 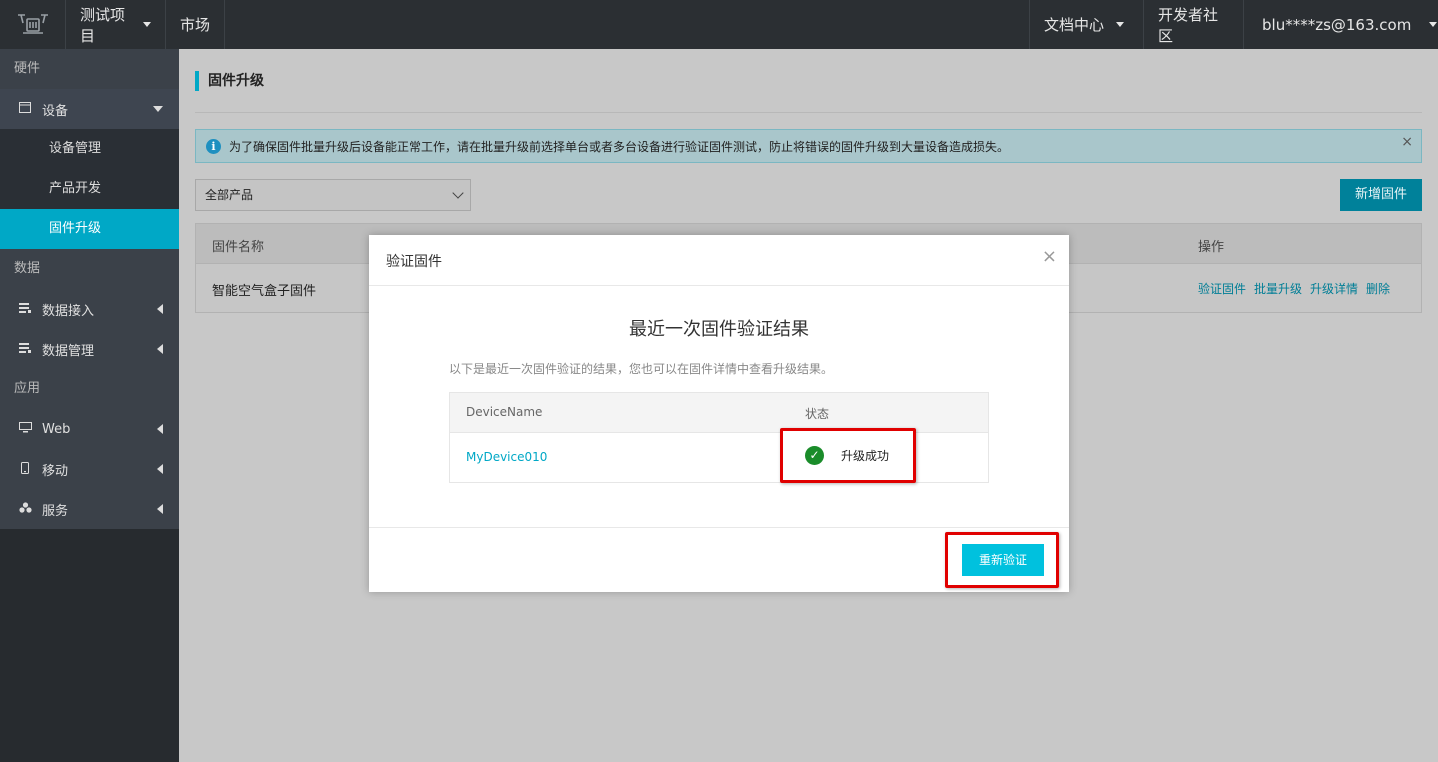 What do you see at coordinates (719, 329) in the screenshot?
I see `result-heading: 最近一次固件验证结果` at bounding box center [719, 329].